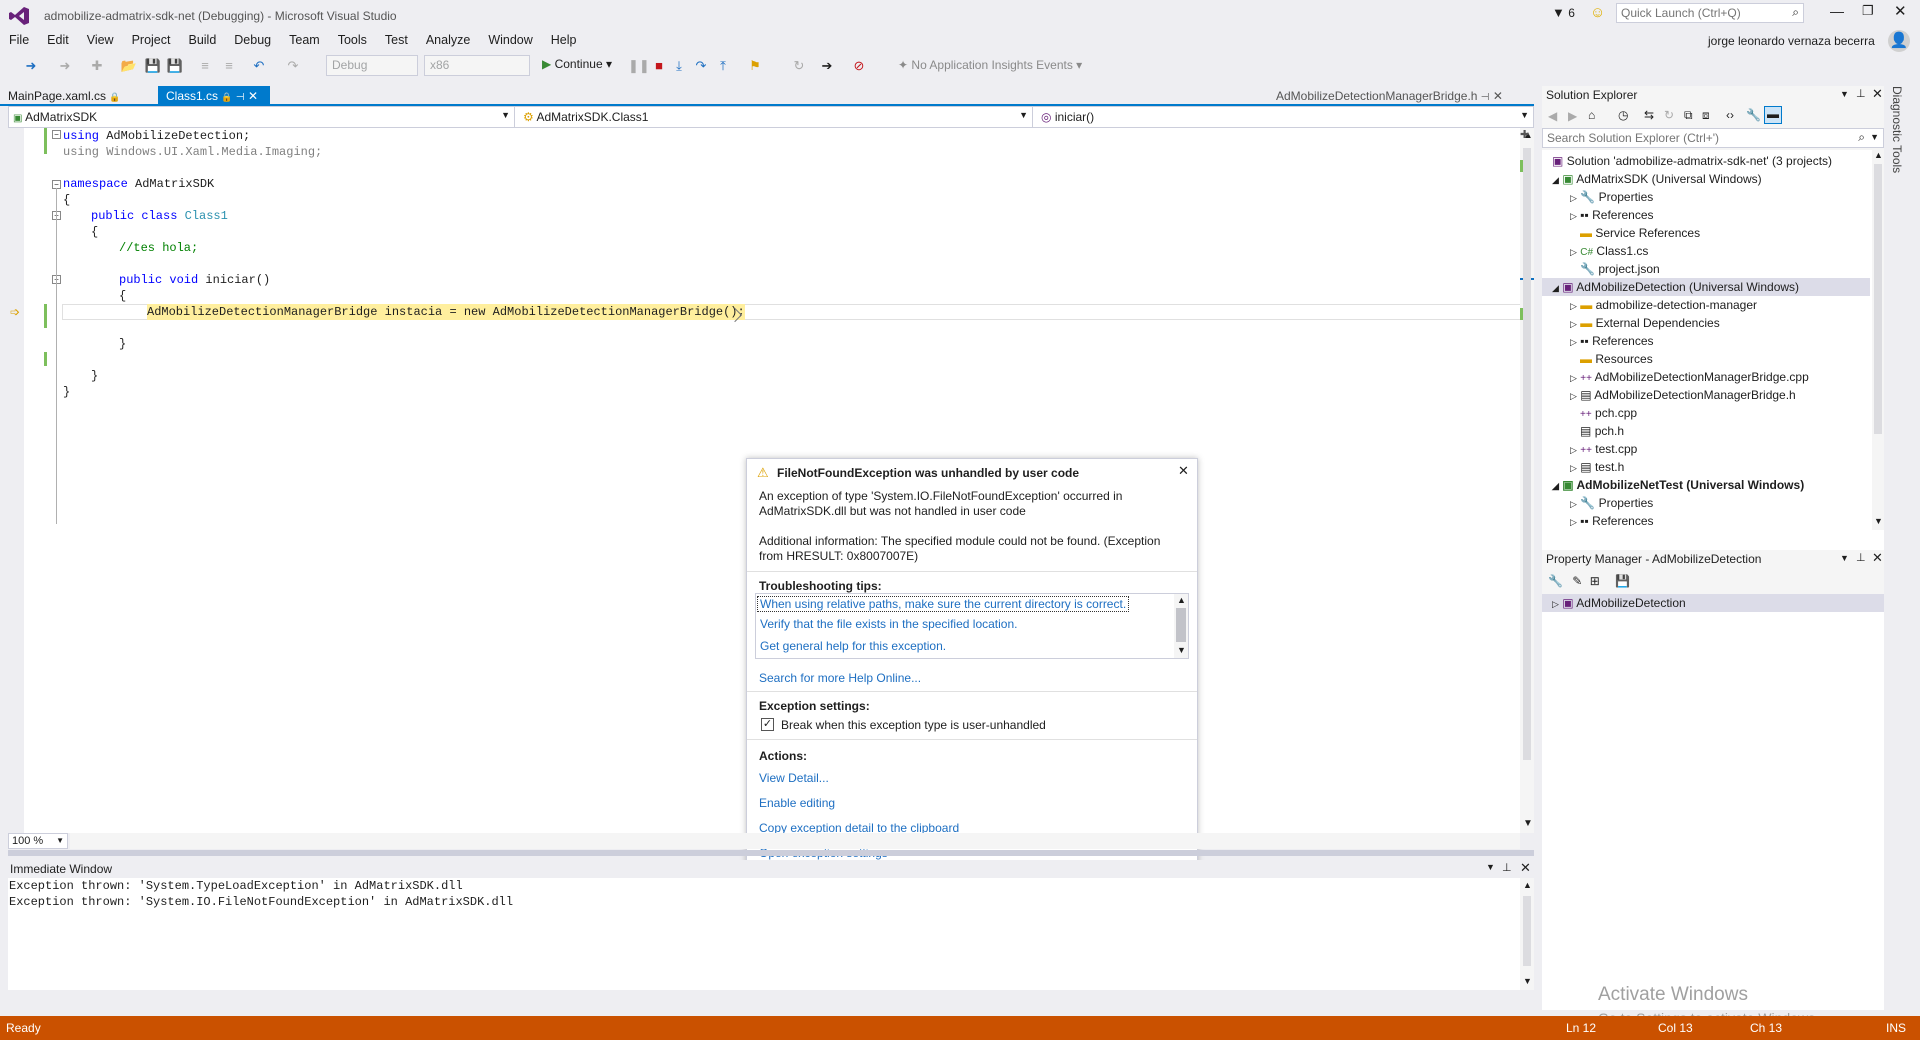 This screenshot has height=1040, width=1920. What do you see at coordinates (1401, 96) in the screenshot?
I see `tab-bridge-h: AdMobilizeDetectionManagerBridge.h ⊣ ✕` at bounding box center [1401, 96].